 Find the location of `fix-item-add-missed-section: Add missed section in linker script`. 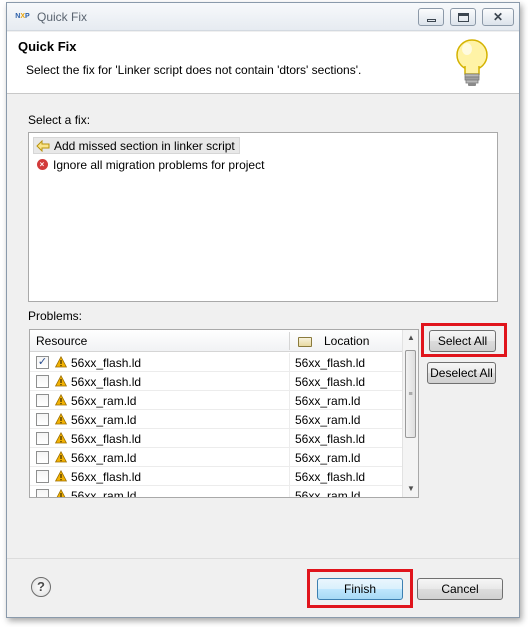

fix-item-add-missed-section: Add missed section in linker script is located at coordinates (136, 145).